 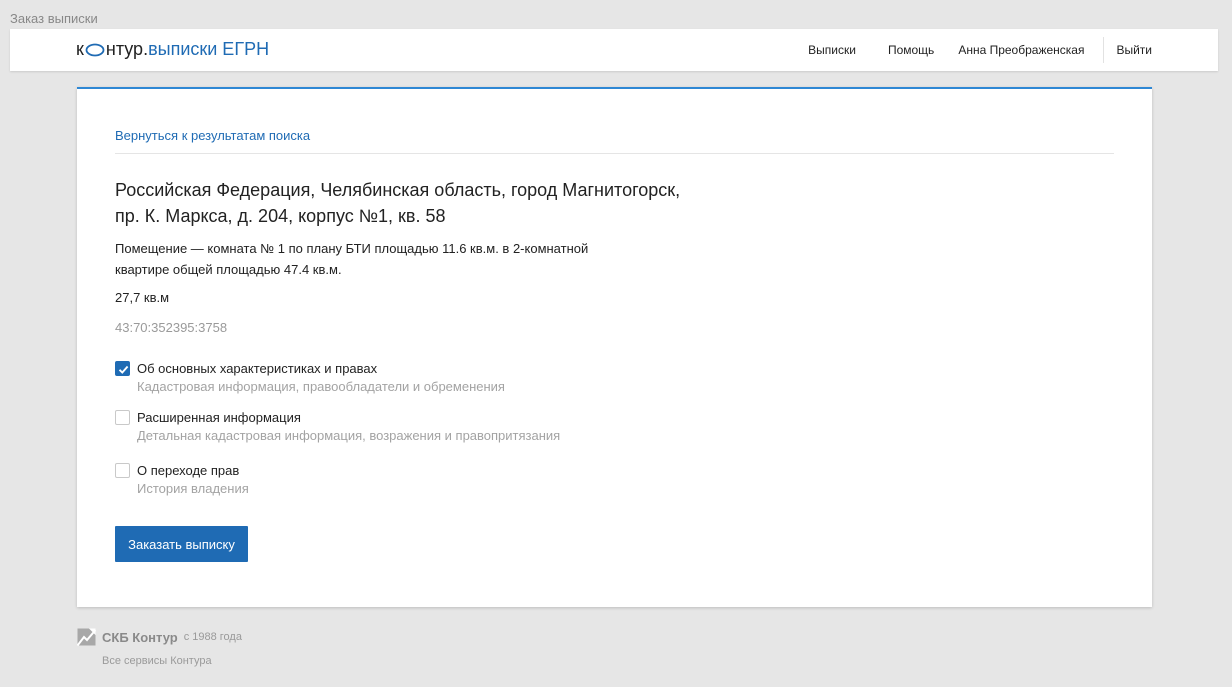 What do you see at coordinates (95, 49) in the screenshot?
I see `contour-o-icon` at bounding box center [95, 49].